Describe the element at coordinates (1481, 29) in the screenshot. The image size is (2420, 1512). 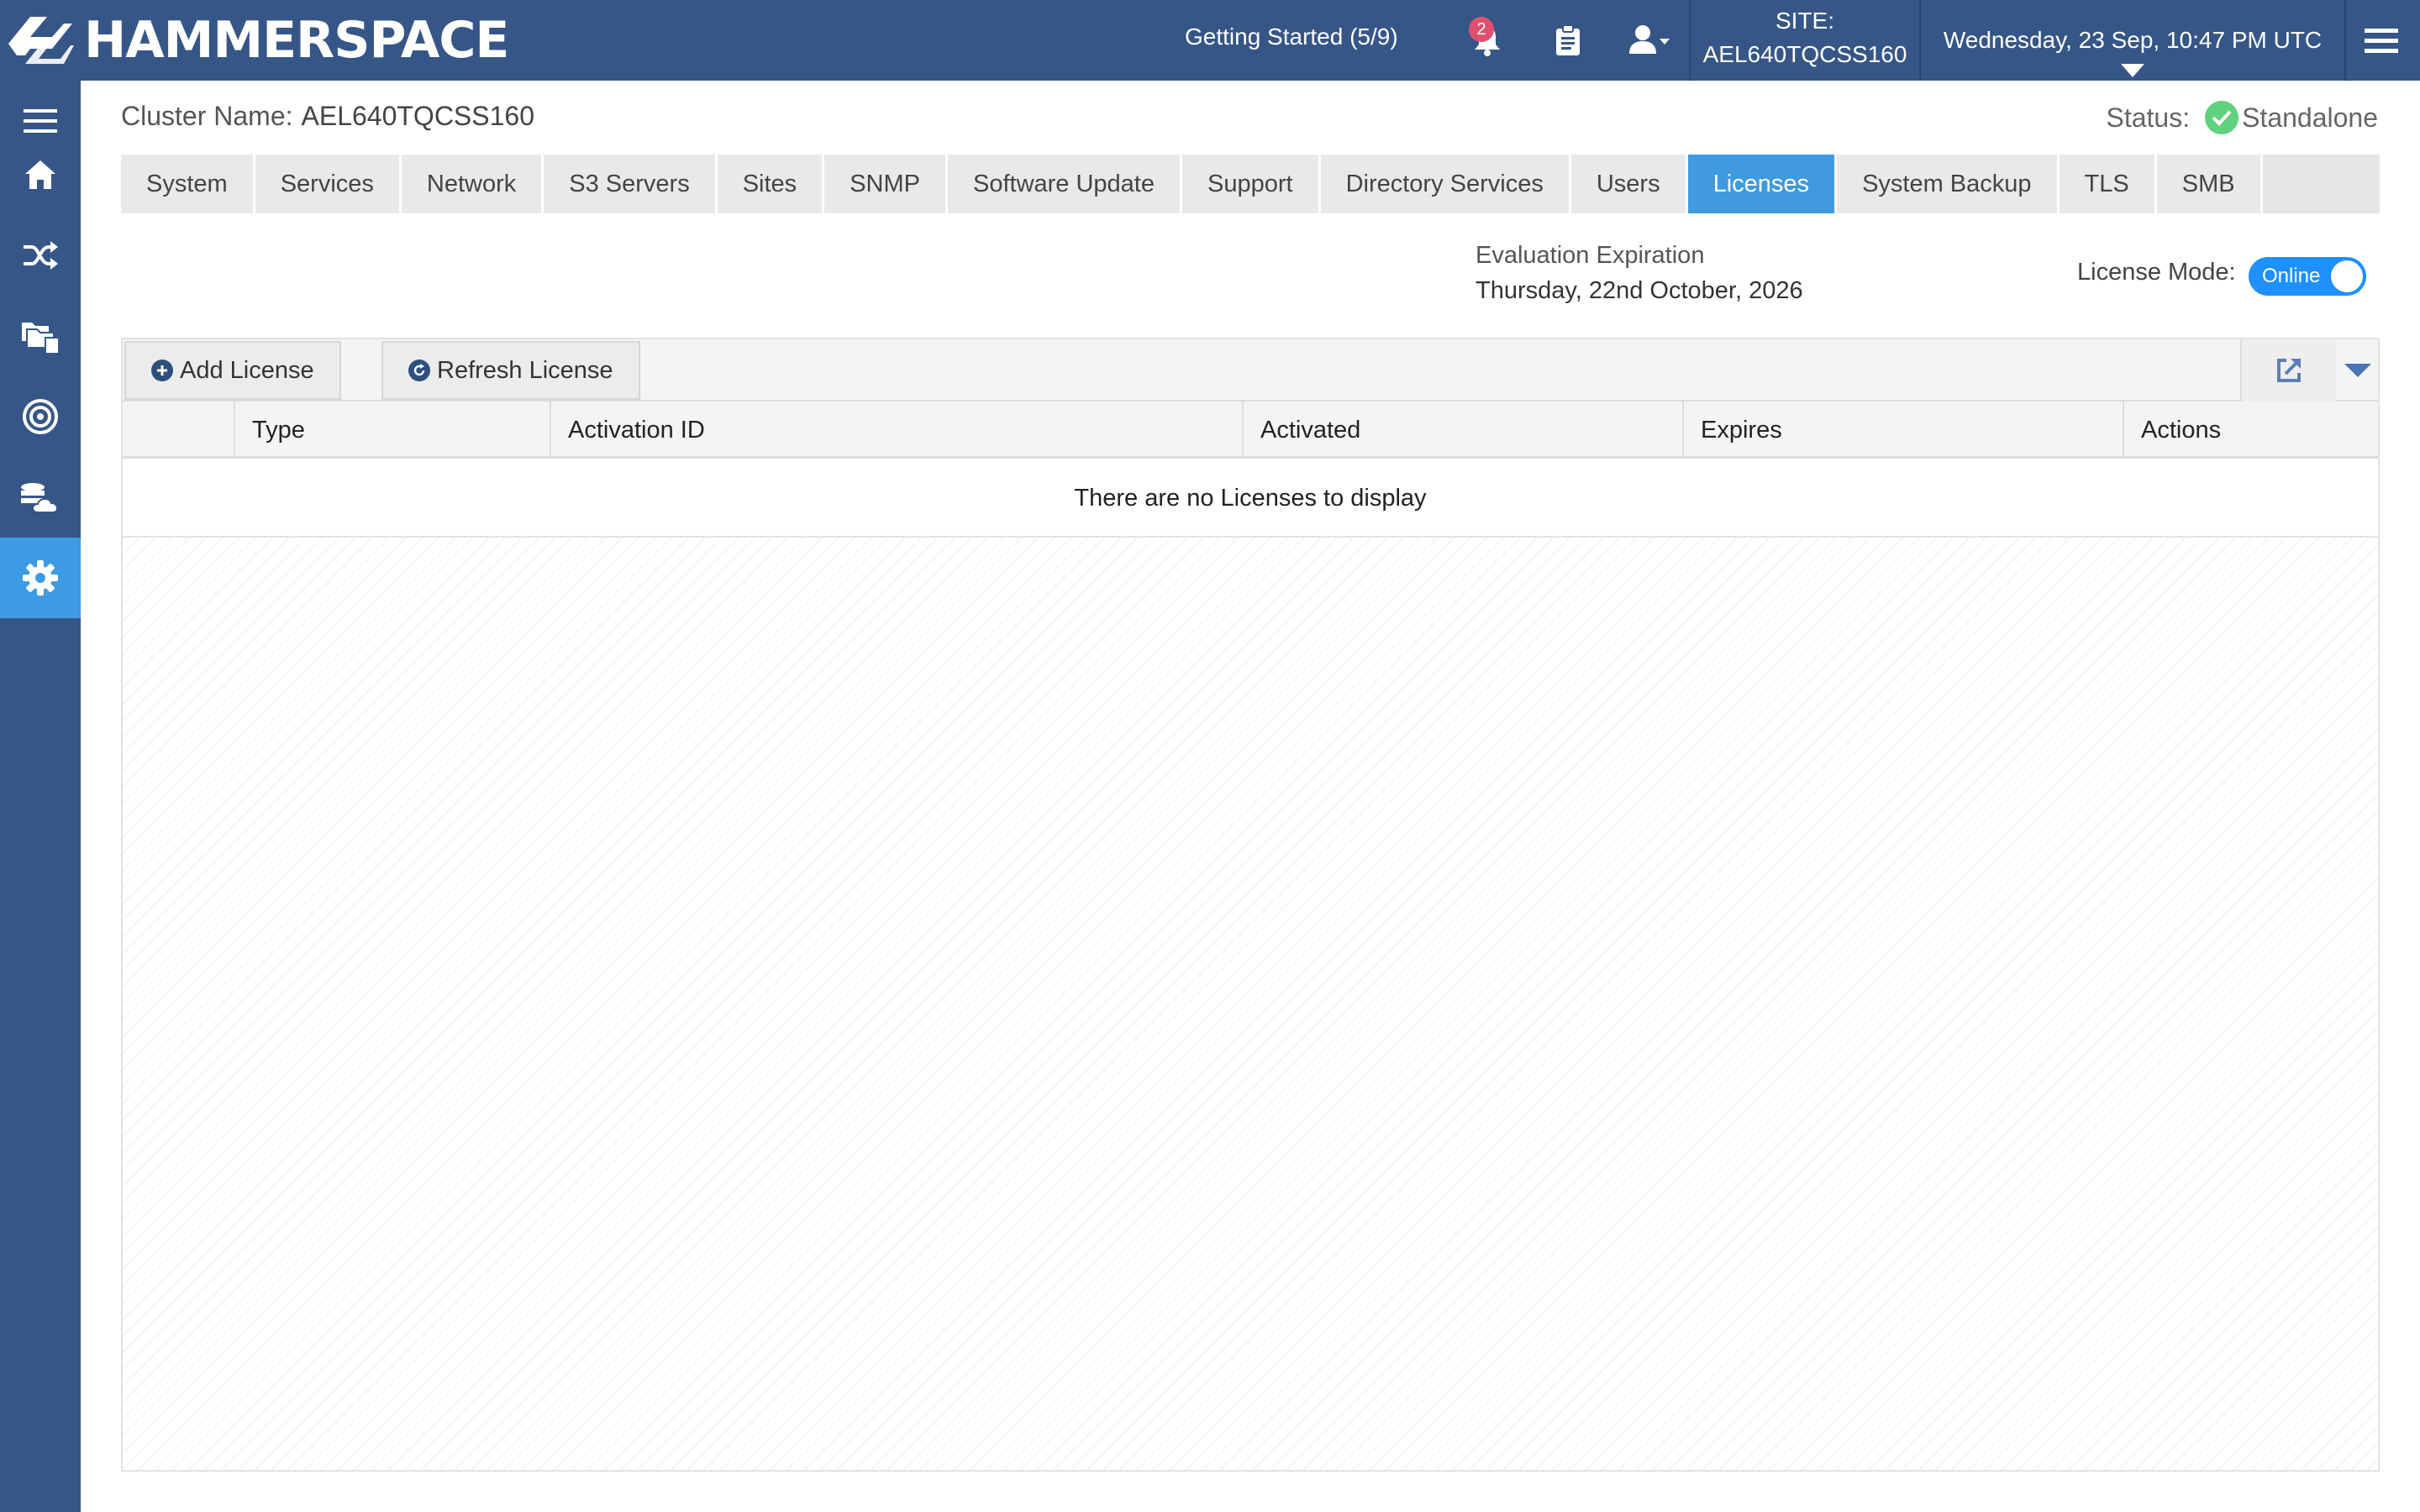
I see `notification-badge: 2` at that location.